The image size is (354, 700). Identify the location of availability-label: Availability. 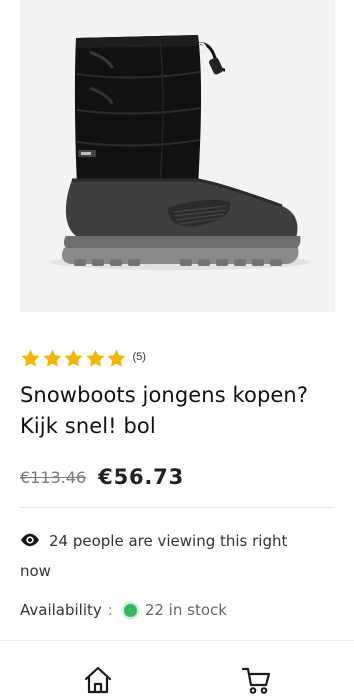
(61, 610).